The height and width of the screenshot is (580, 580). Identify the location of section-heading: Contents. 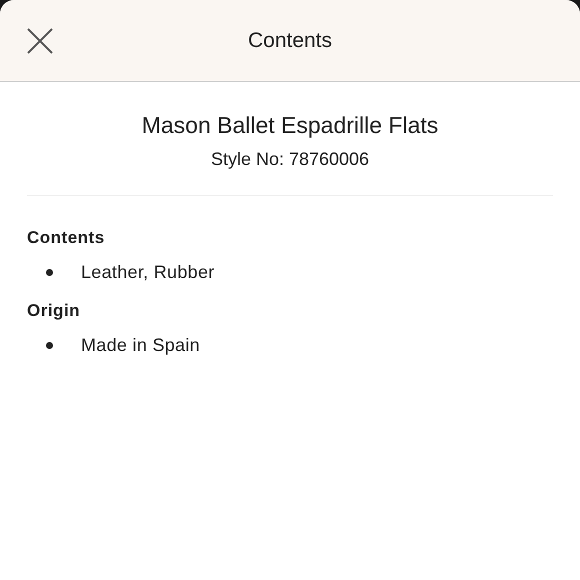
(66, 238).